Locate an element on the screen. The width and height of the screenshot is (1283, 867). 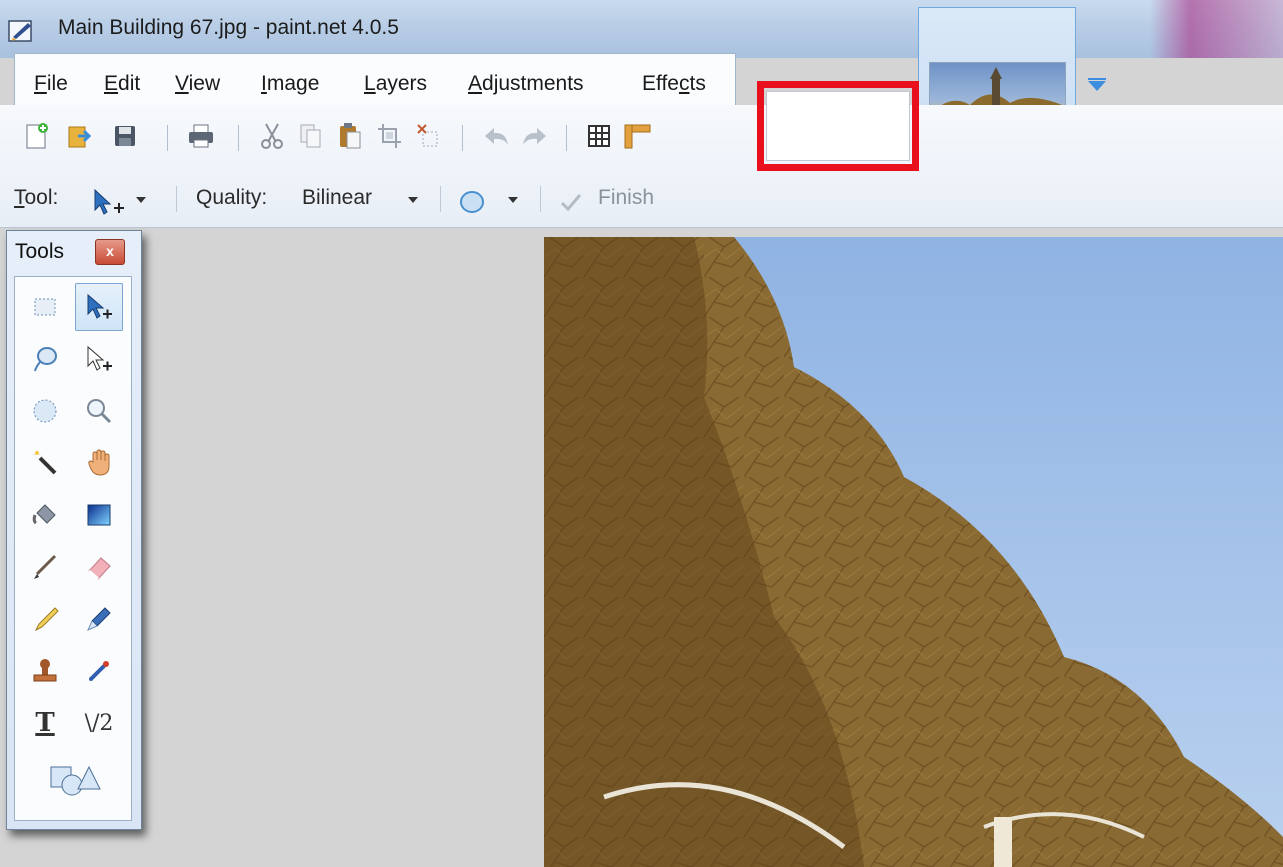
checkmark-icon is located at coordinates (571, 202).